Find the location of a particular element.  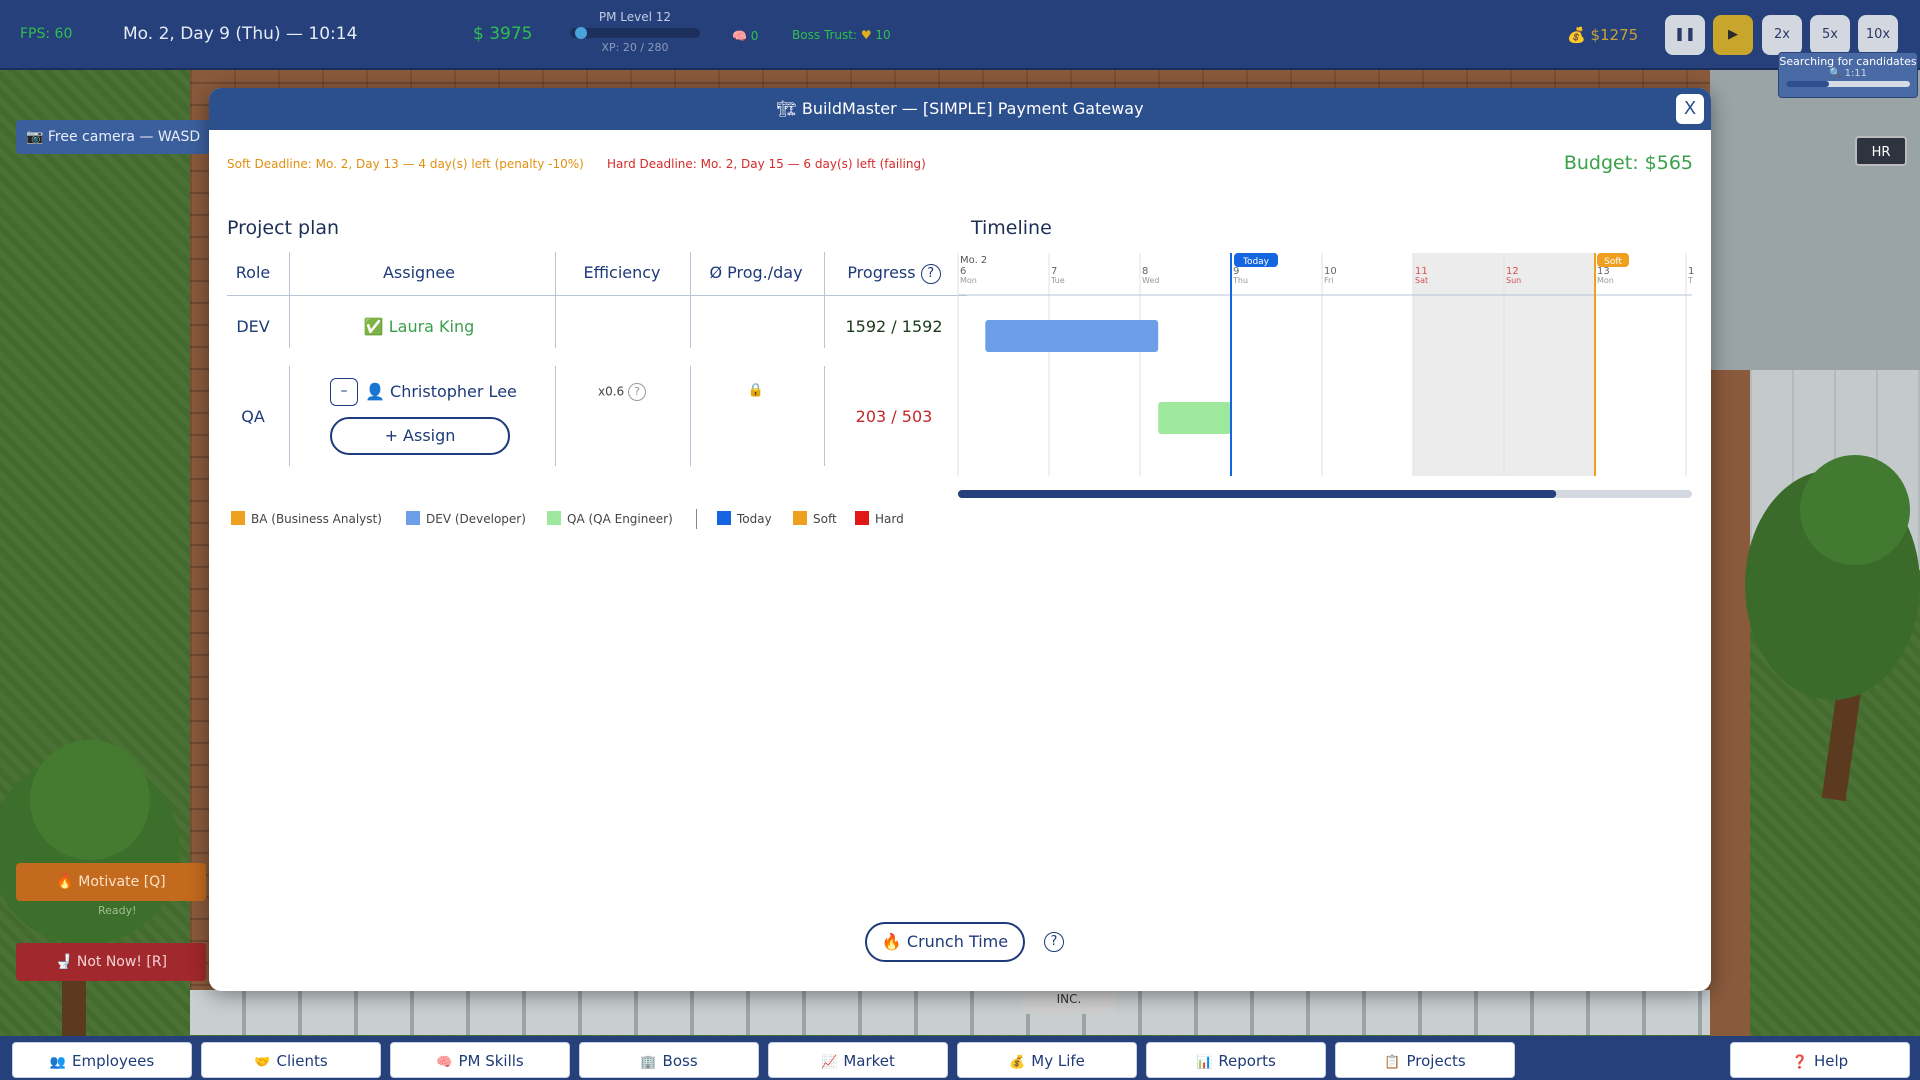

soft-deadline-tag is located at coordinates (1613, 260).